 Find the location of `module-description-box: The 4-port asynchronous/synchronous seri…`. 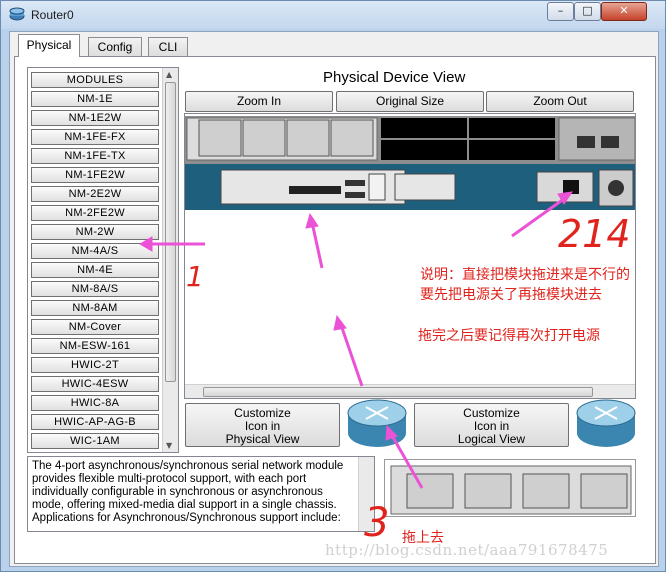

module-description-box: The 4-port asynchronous/synchronous seri… is located at coordinates (201, 494).